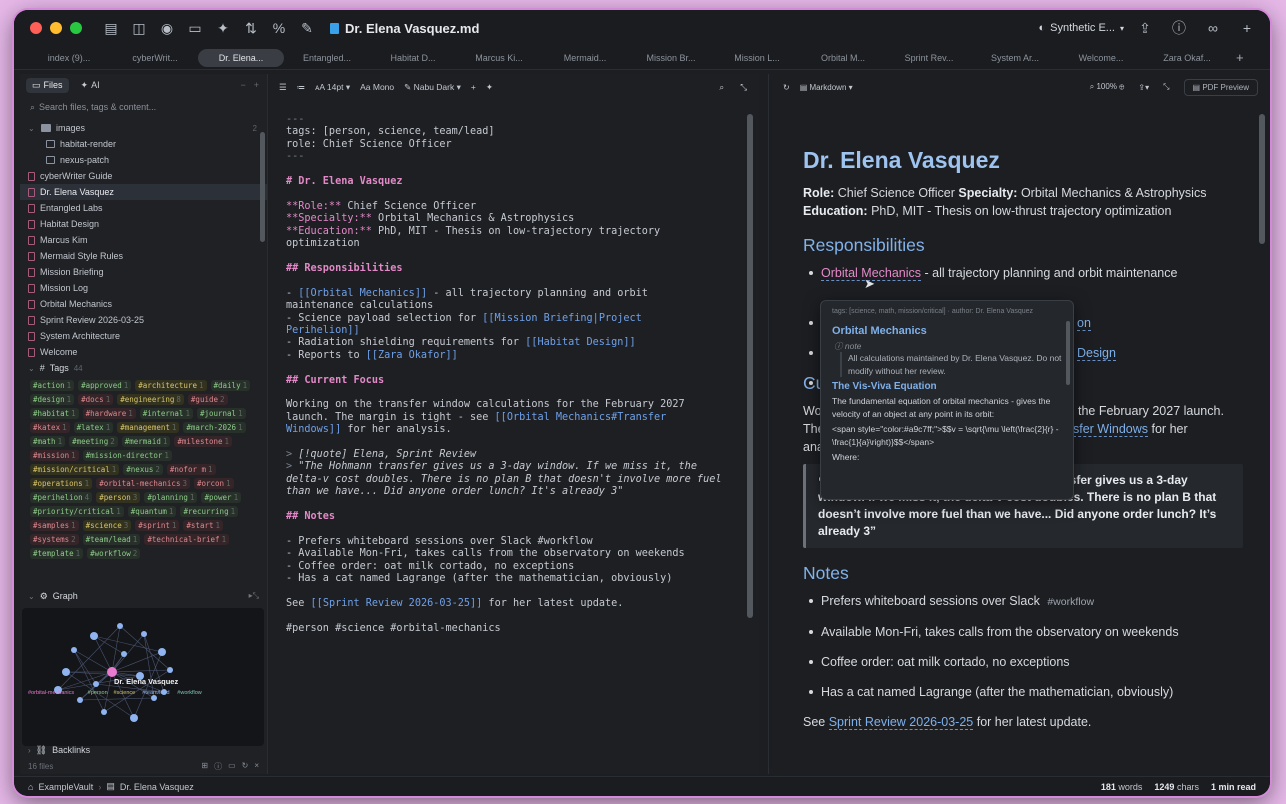 The height and width of the screenshot is (804, 1286). What do you see at coordinates (143, 272) in the screenshot?
I see `file-item: Mission Briefing` at bounding box center [143, 272].